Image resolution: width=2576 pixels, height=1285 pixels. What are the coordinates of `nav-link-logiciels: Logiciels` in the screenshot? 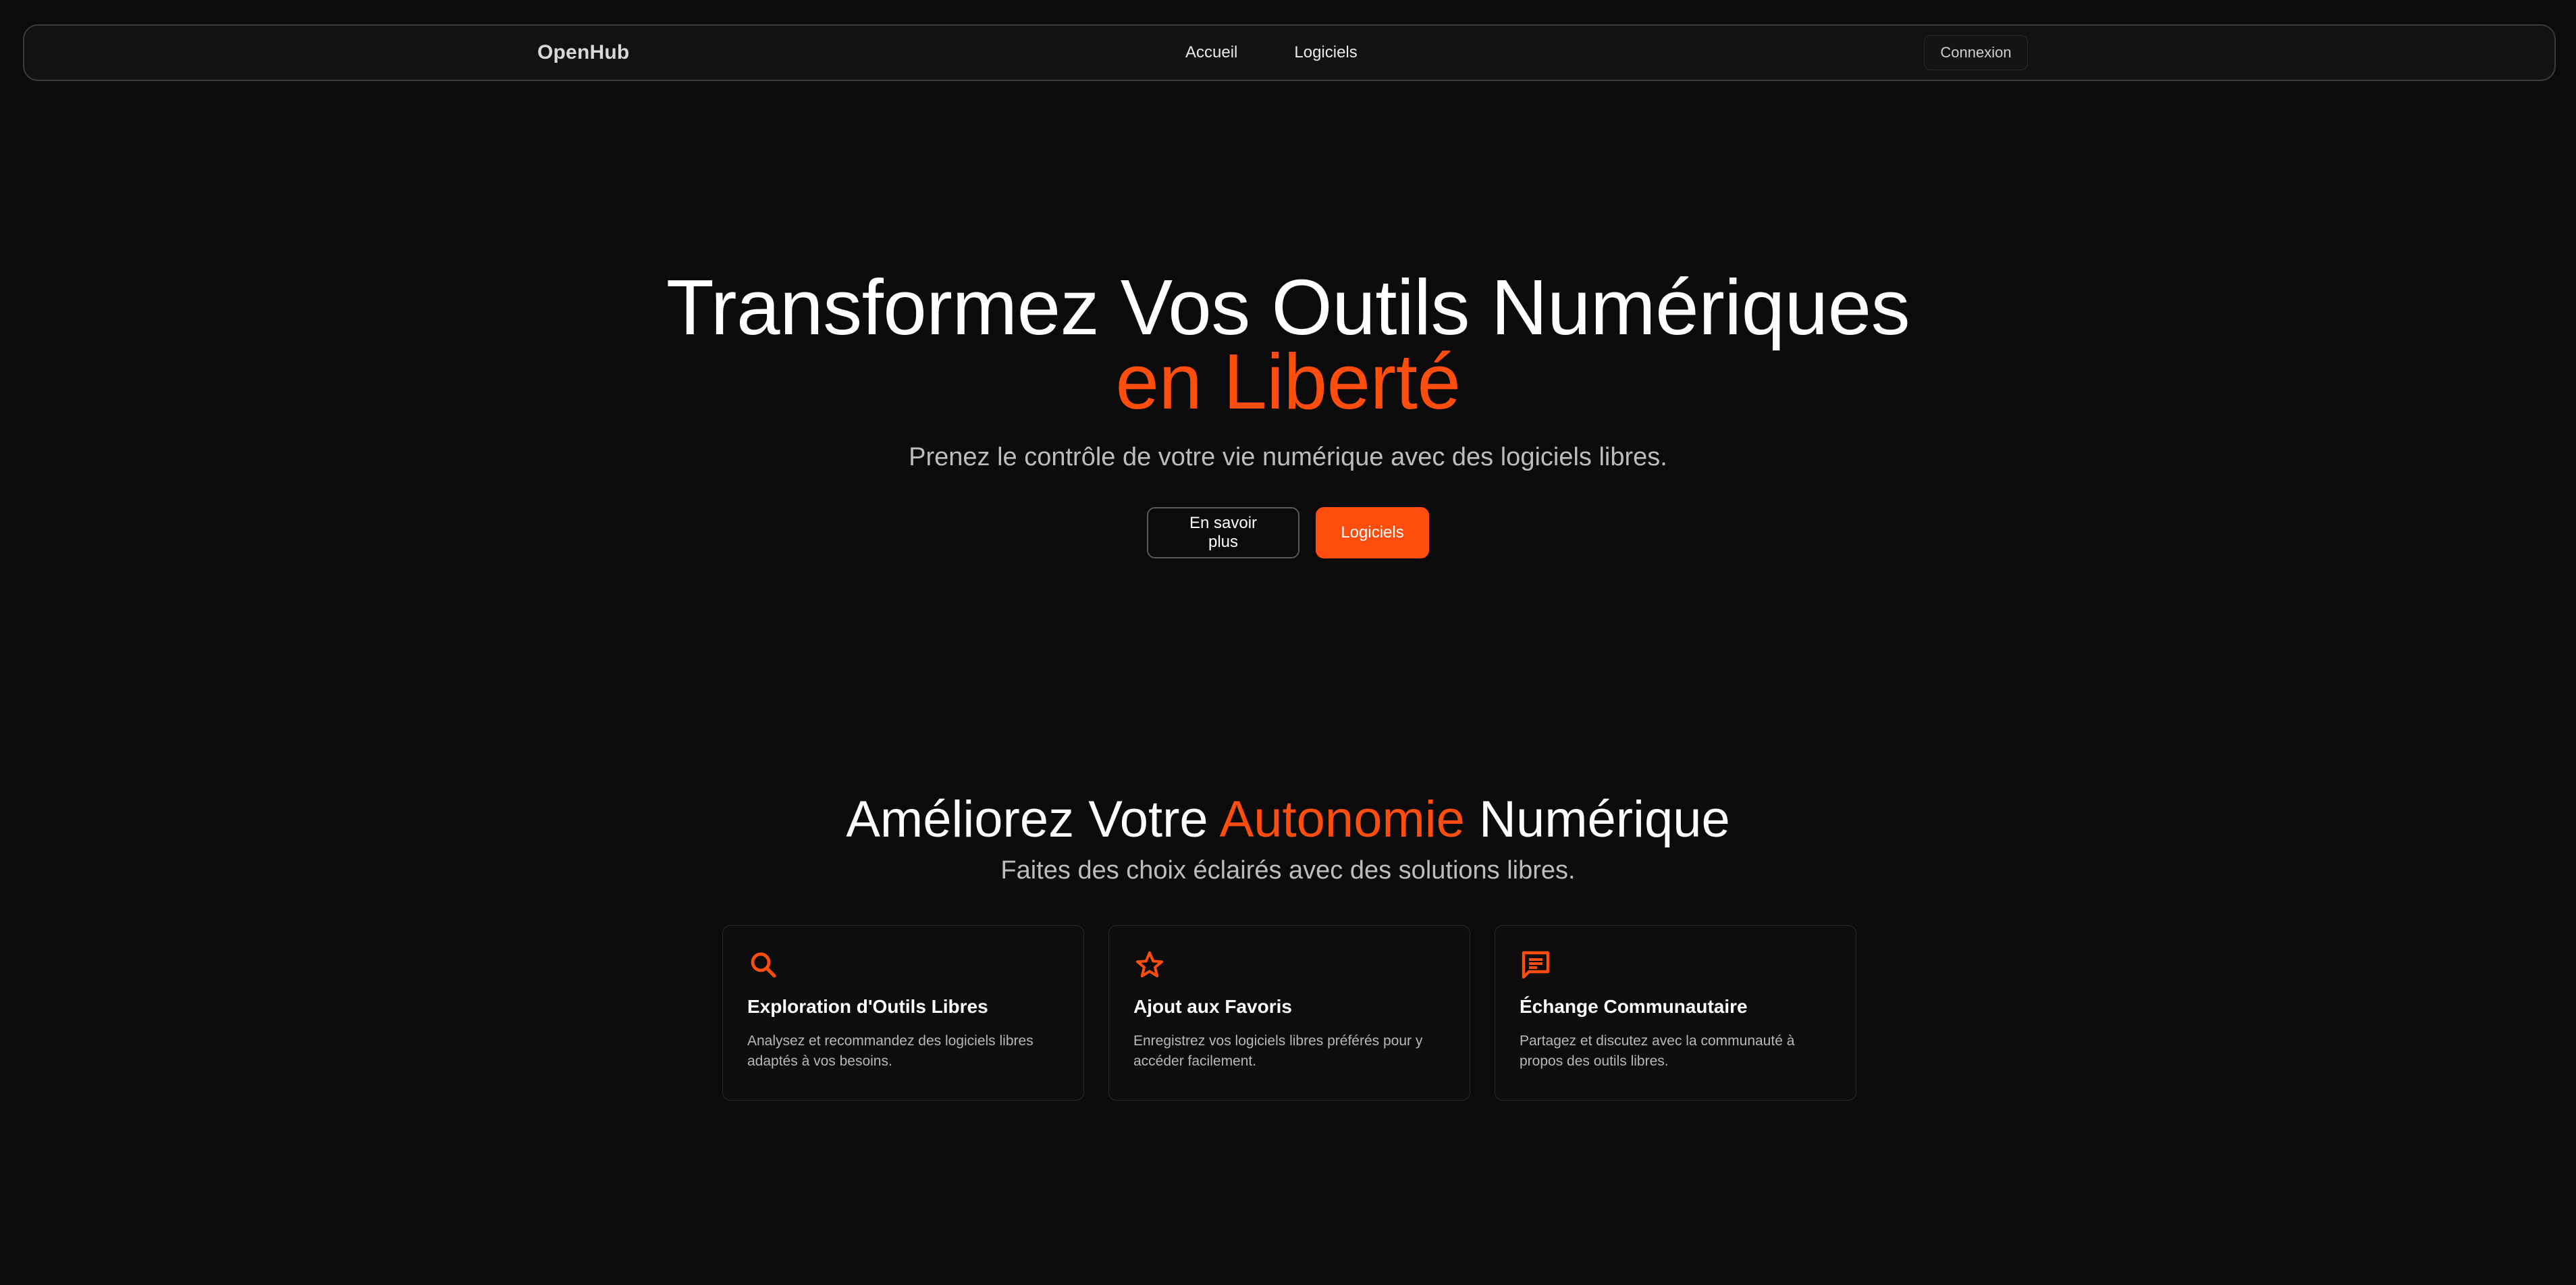 It's located at (1325, 52).